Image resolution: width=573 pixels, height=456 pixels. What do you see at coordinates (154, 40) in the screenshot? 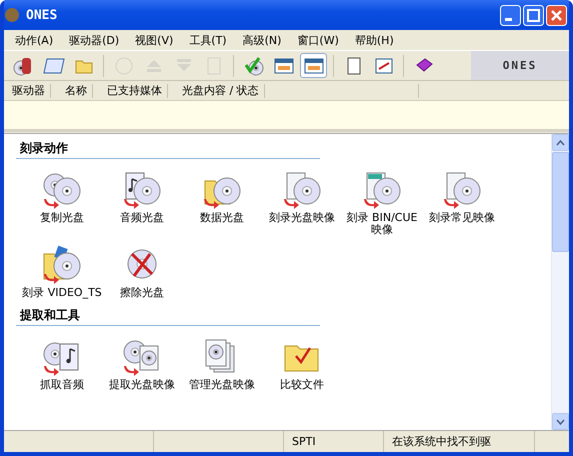
I see `menu-item: 视图(V)` at bounding box center [154, 40].